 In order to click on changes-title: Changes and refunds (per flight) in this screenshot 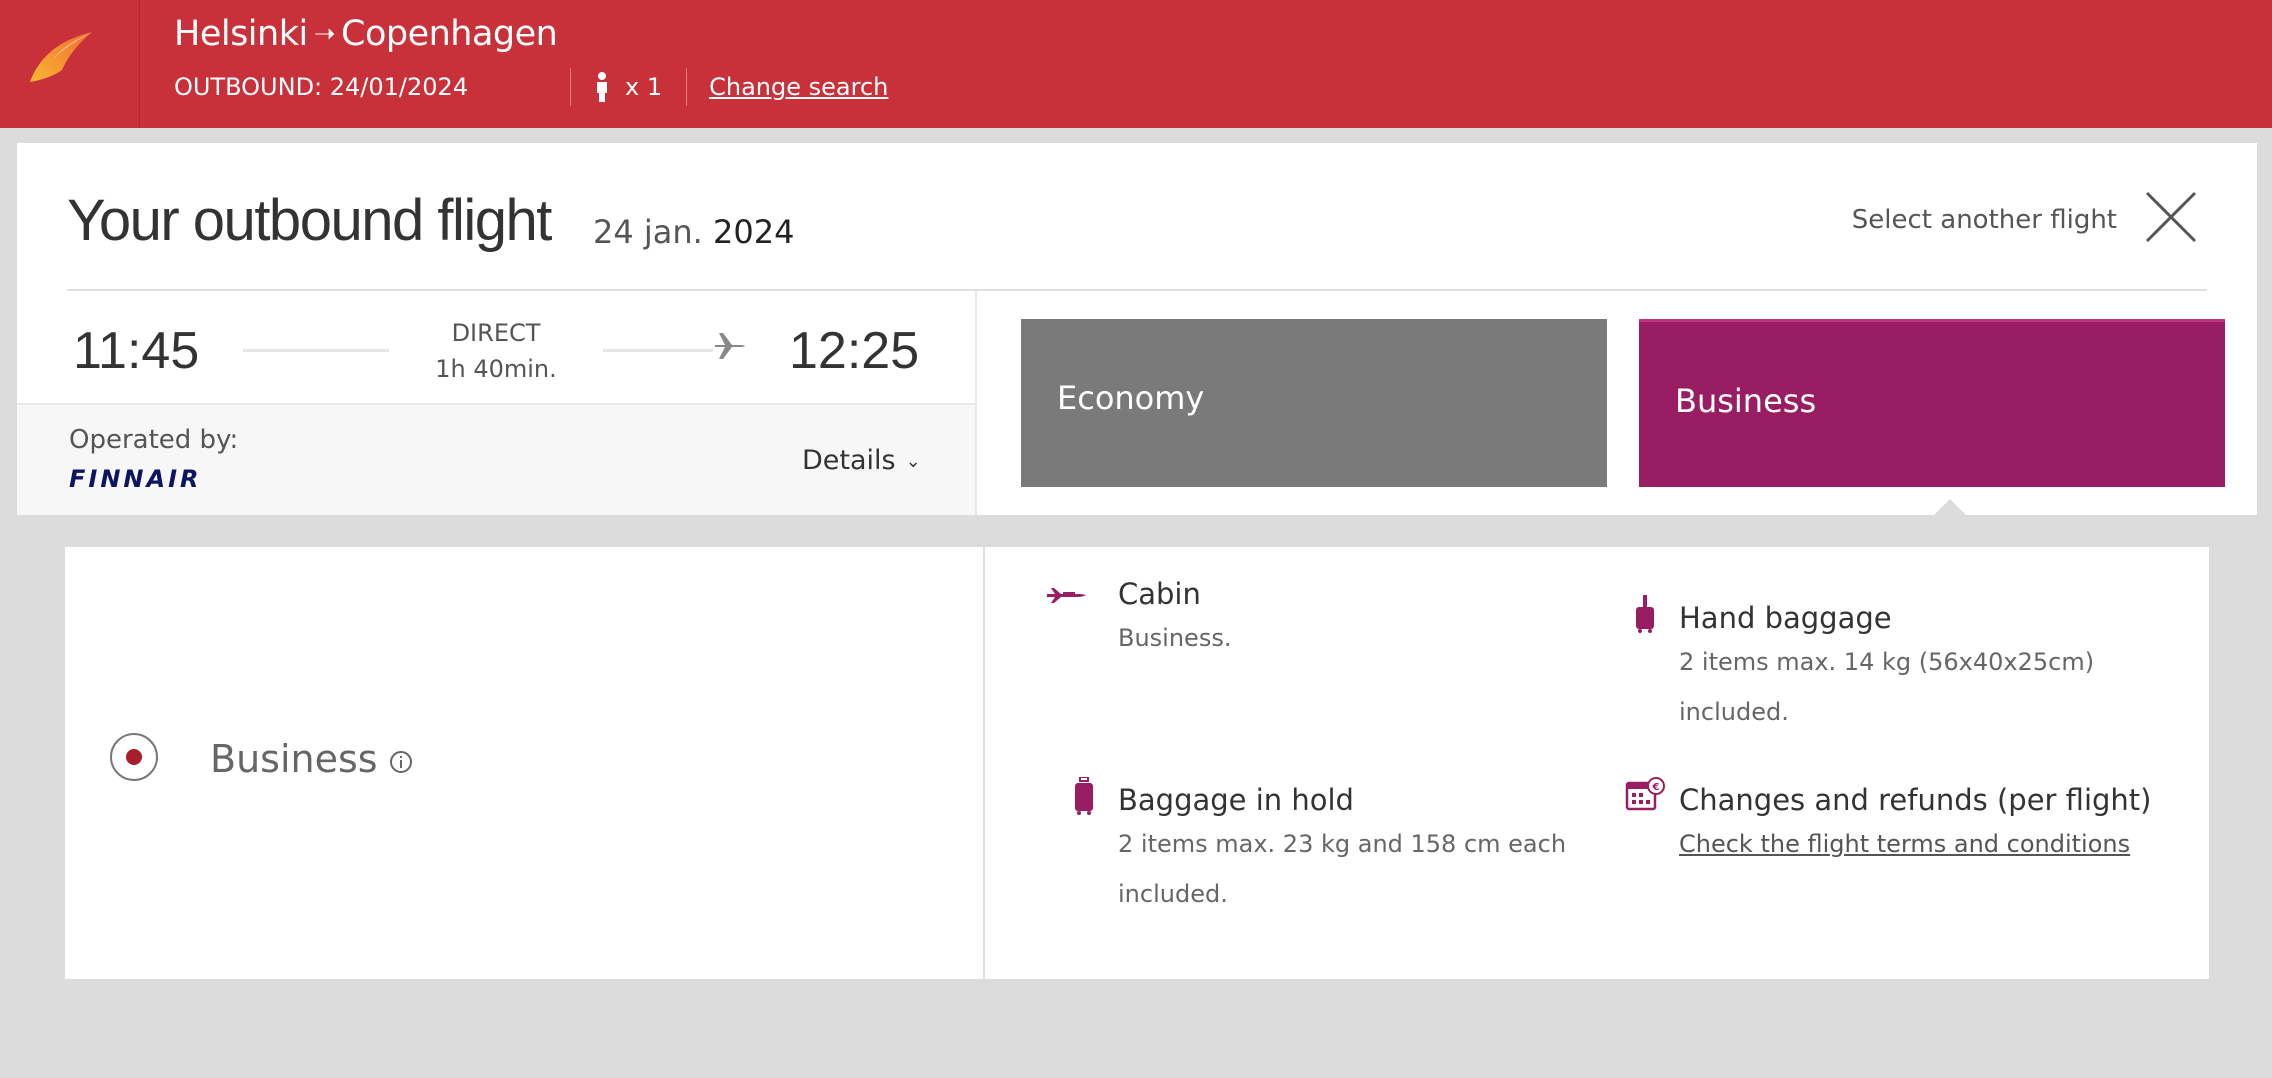, I will do `click(1915, 800)`.